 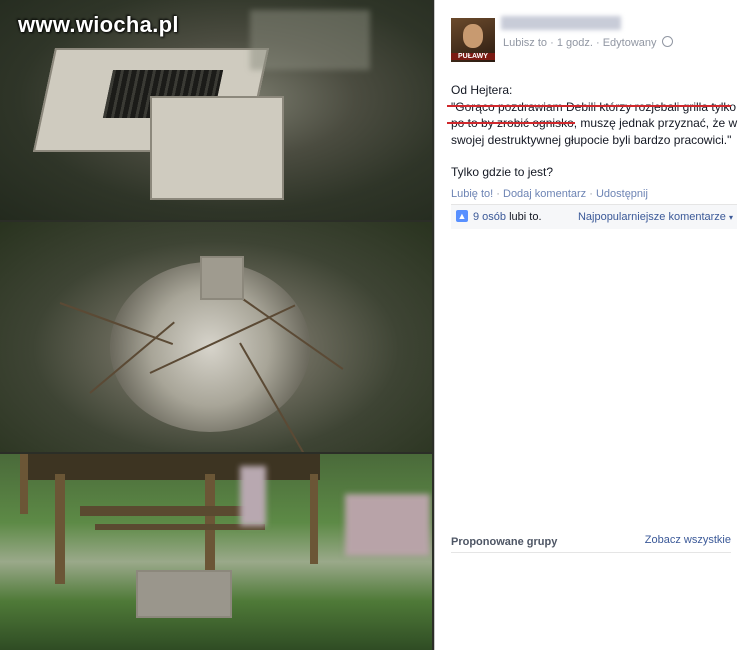 What do you see at coordinates (544, 194) in the screenshot?
I see `comment-link: Dodaj komentarz` at bounding box center [544, 194].